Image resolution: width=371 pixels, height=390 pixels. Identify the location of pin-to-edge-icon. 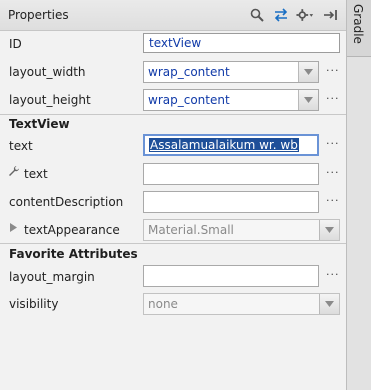
(331, 15).